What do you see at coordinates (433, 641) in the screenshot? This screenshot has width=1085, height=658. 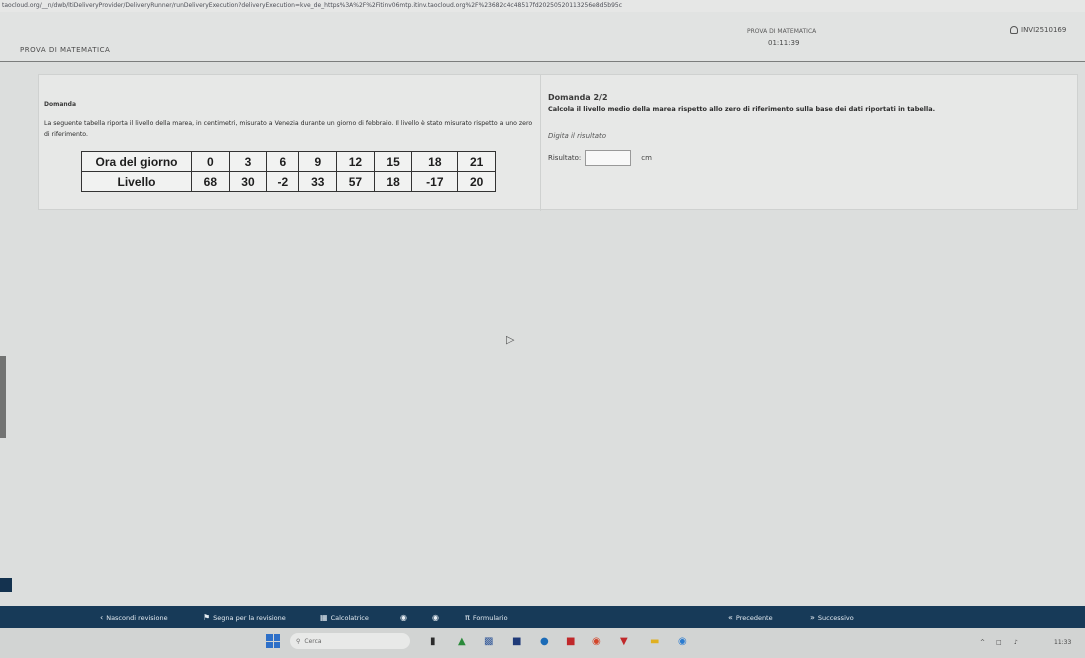 I see `task-view-icon: ▮` at bounding box center [433, 641].